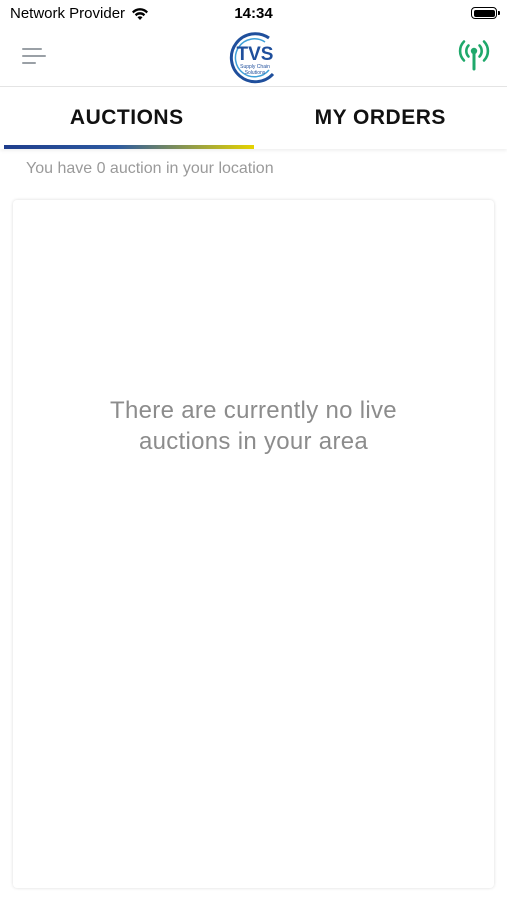  What do you see at coordinates (255, 73) in the screenshot?
I see `logo-subtext: Solutions` at bounding box center [255, 73].